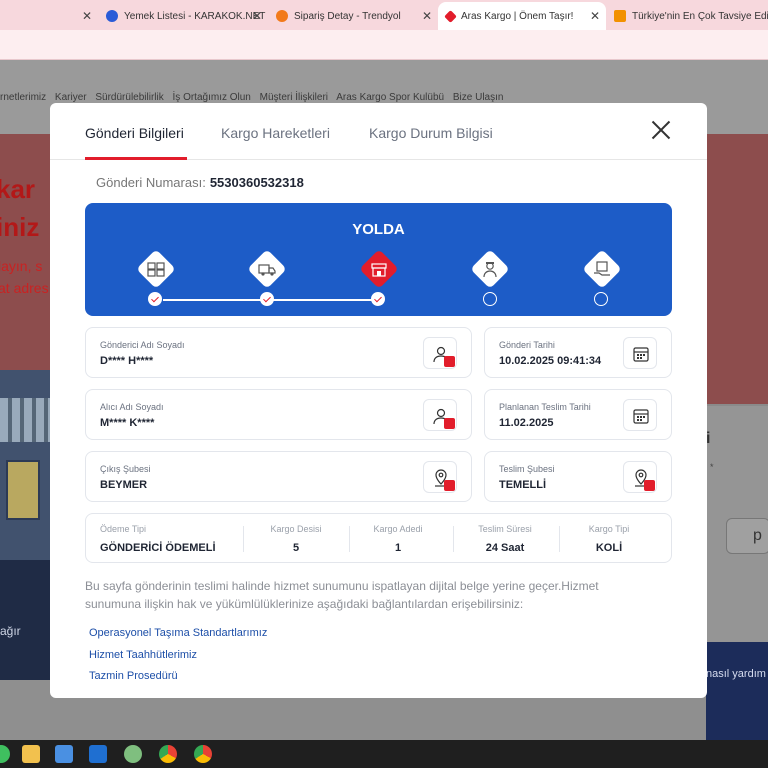  Describe the element at coordinates (134, 133) in the screenshot. I see `tab-shipment-info: Gönderi Bilgileri` at that location.